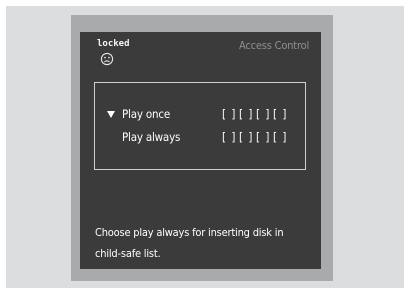 Image resolution: width=410 pixels, height=290 pixels. Describe the element at coordinates (200, 139) in the screenshot. I see `option-play-always: Play always [ ][ ][ ][ ]` at that location.